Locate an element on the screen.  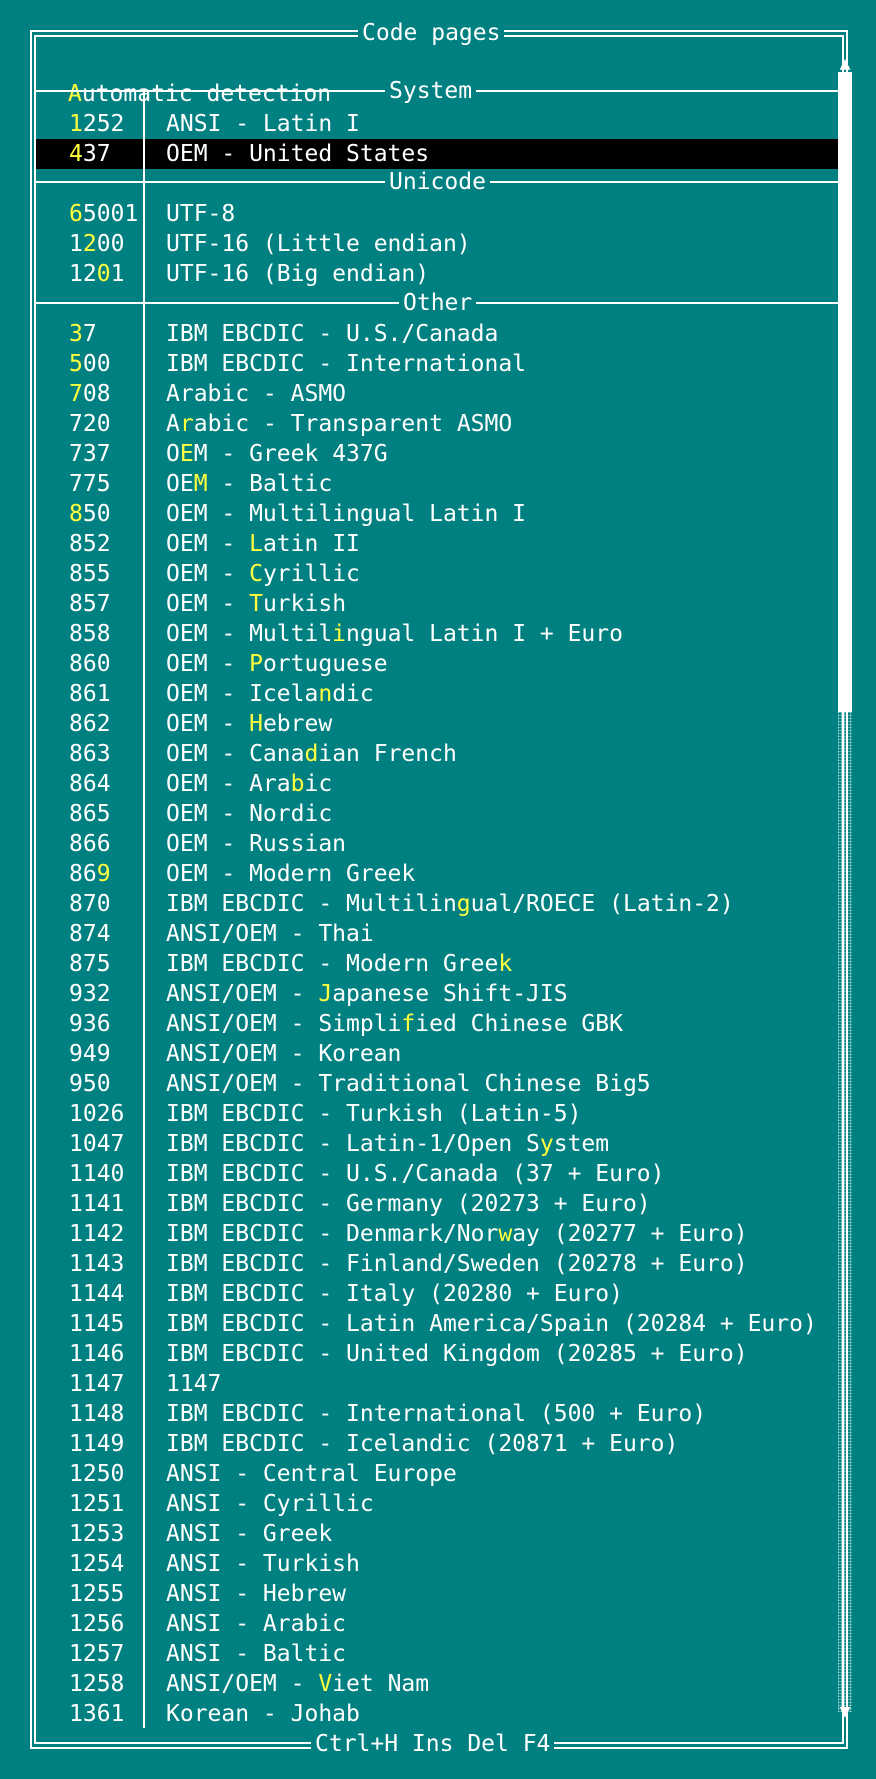
code-page-number: 1047 is located at coordinates (96, 1144).